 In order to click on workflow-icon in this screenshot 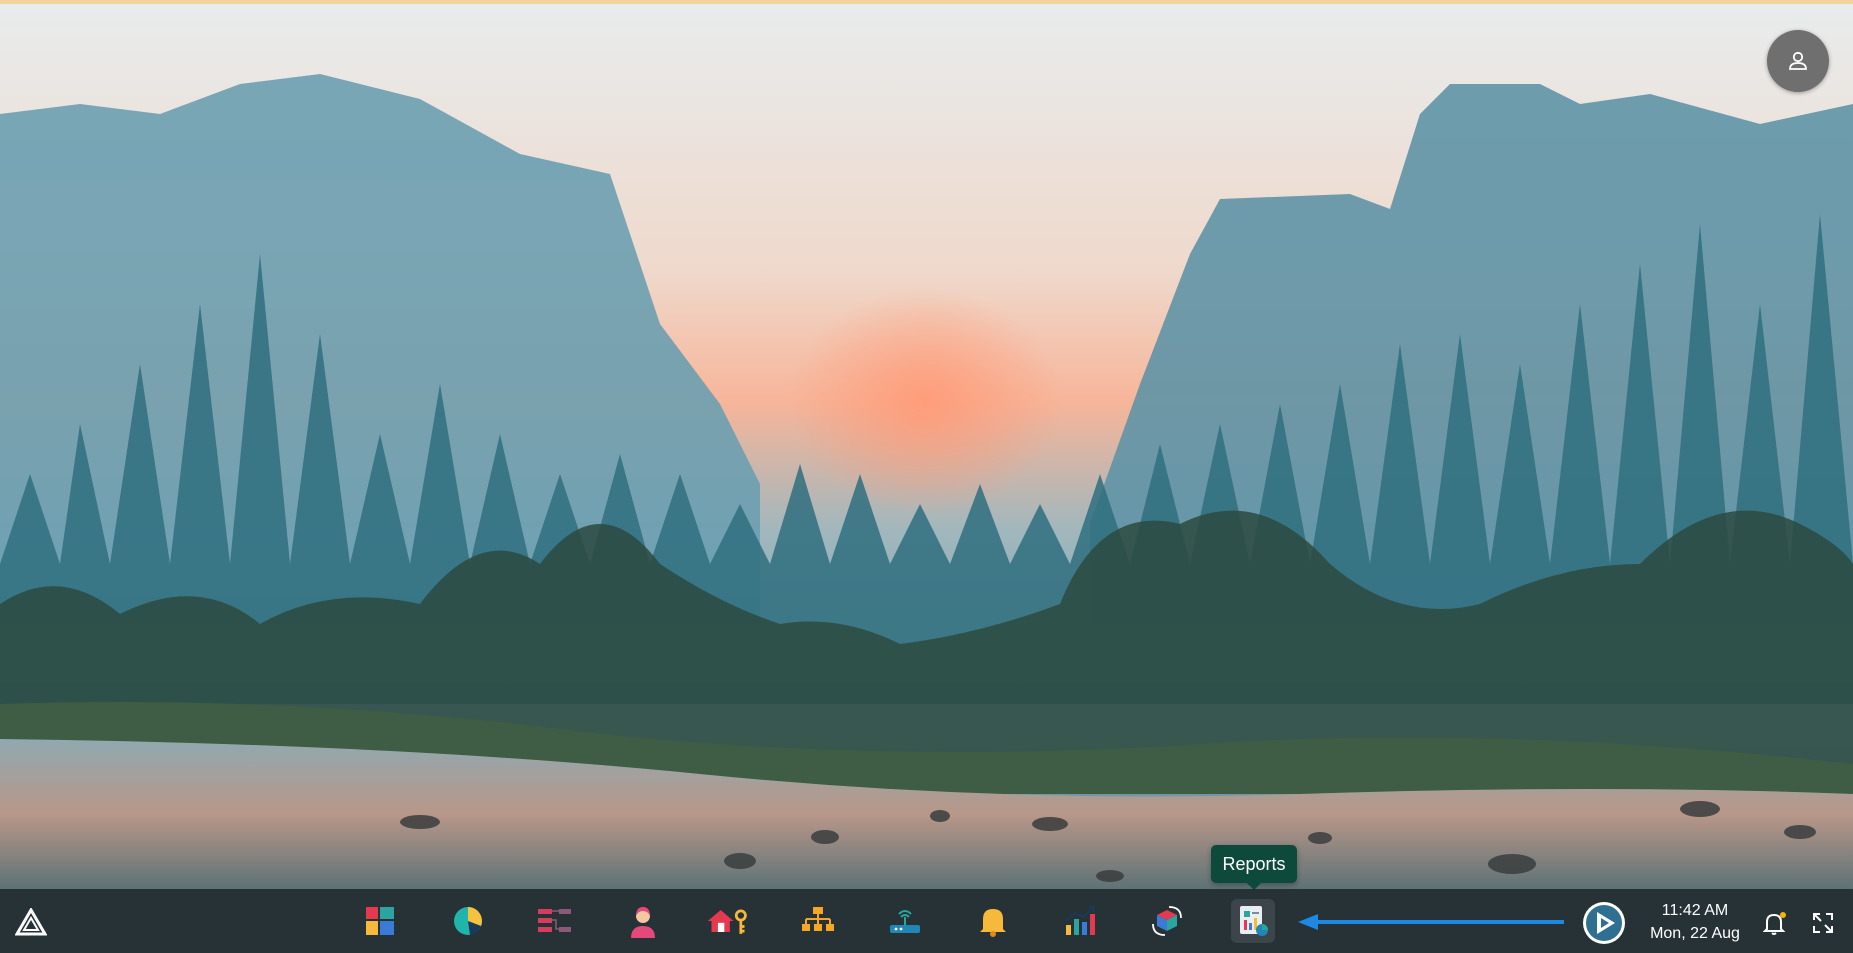, I will do `click(554, 920)`.